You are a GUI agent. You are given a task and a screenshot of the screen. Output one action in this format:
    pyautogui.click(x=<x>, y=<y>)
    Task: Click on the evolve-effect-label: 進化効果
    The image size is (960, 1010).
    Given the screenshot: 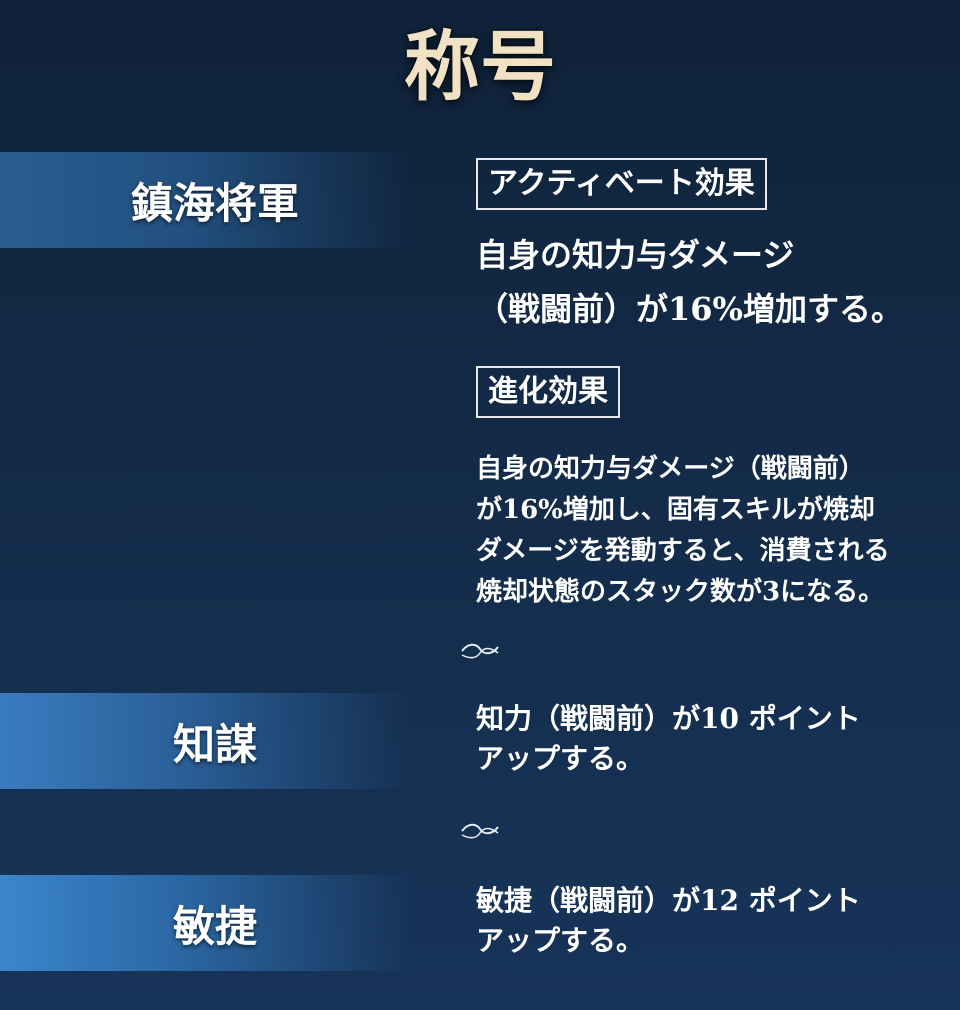 What is the action you would take?
    pyautogui.click(x=548, y=392)
    